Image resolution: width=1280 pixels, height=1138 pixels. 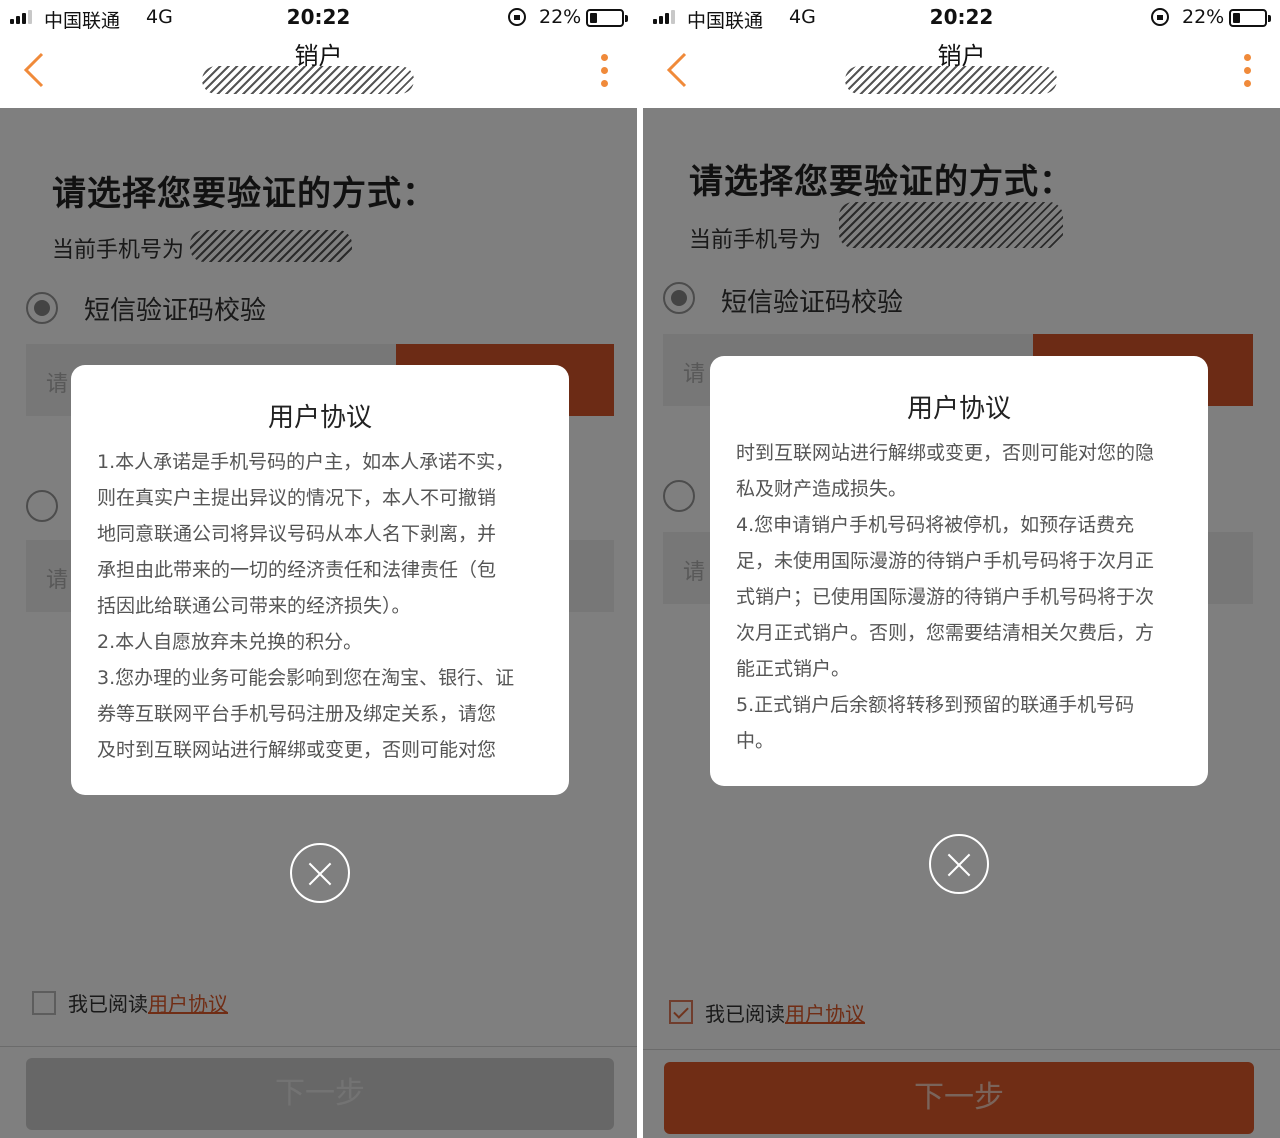 I want to click on agreement-line: 3.您办理的业务可能会影响到您在淘宝、银行、证, so click(x=306, y=678).